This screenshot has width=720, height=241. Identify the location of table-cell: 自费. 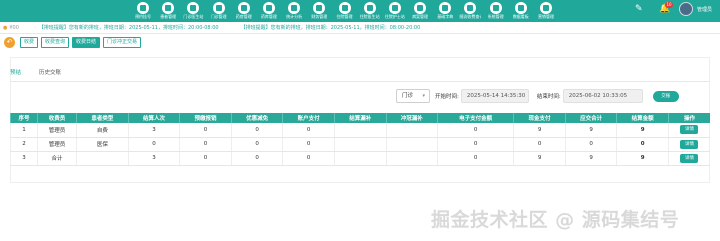
(102, 130).